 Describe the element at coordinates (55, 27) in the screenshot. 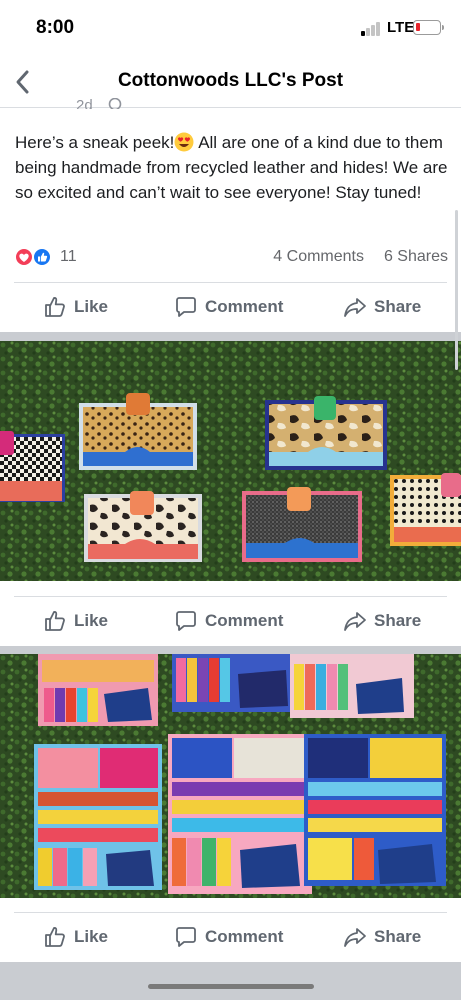

I see `status-time: 8:00` at that location.